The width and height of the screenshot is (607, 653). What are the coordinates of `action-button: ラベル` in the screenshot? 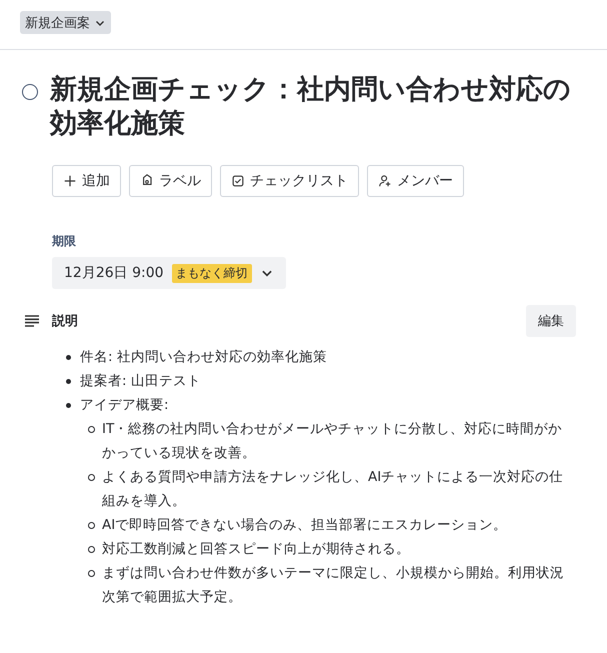 It's located at (170, 181).